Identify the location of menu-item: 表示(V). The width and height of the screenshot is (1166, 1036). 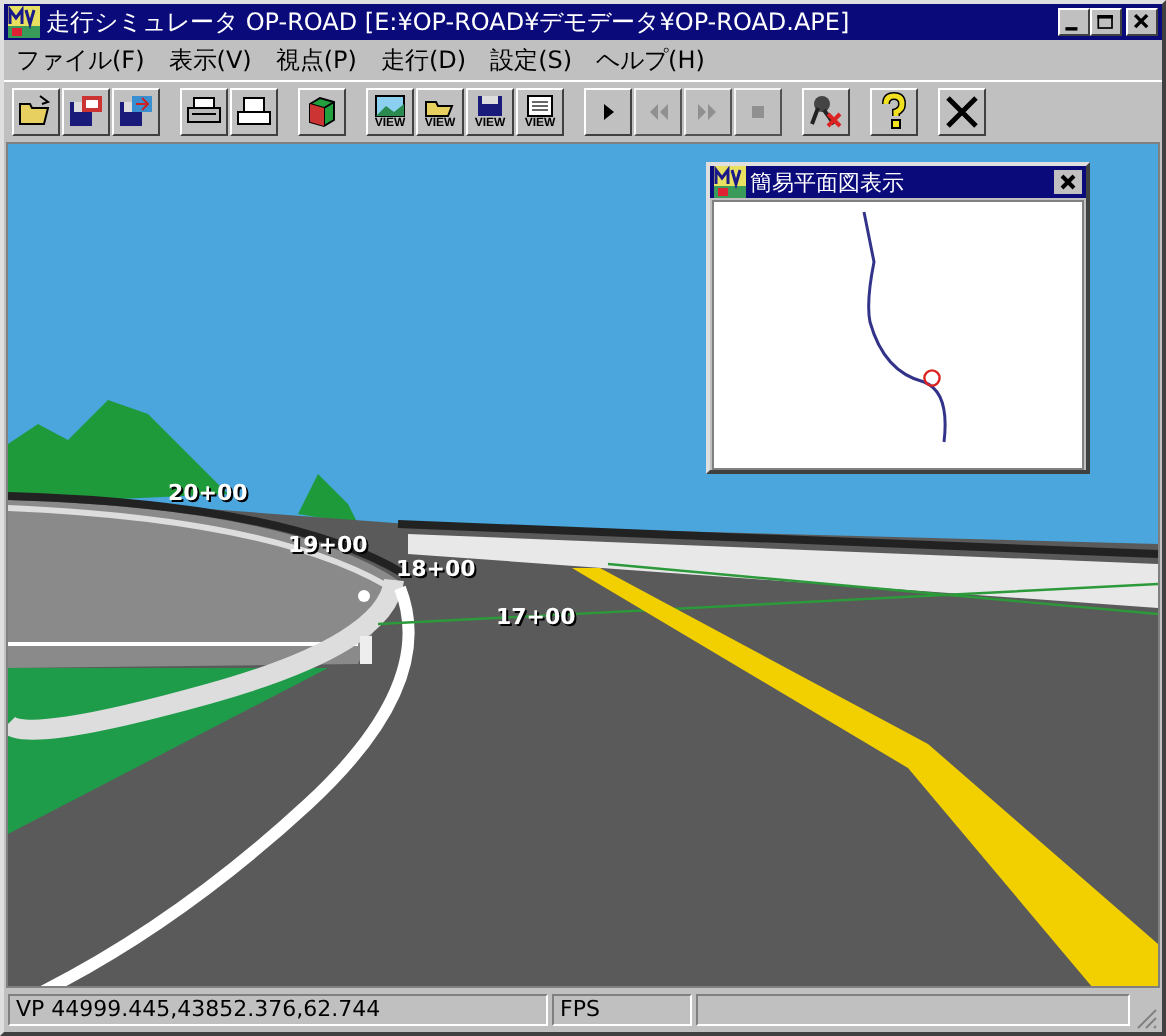
(210, 60).